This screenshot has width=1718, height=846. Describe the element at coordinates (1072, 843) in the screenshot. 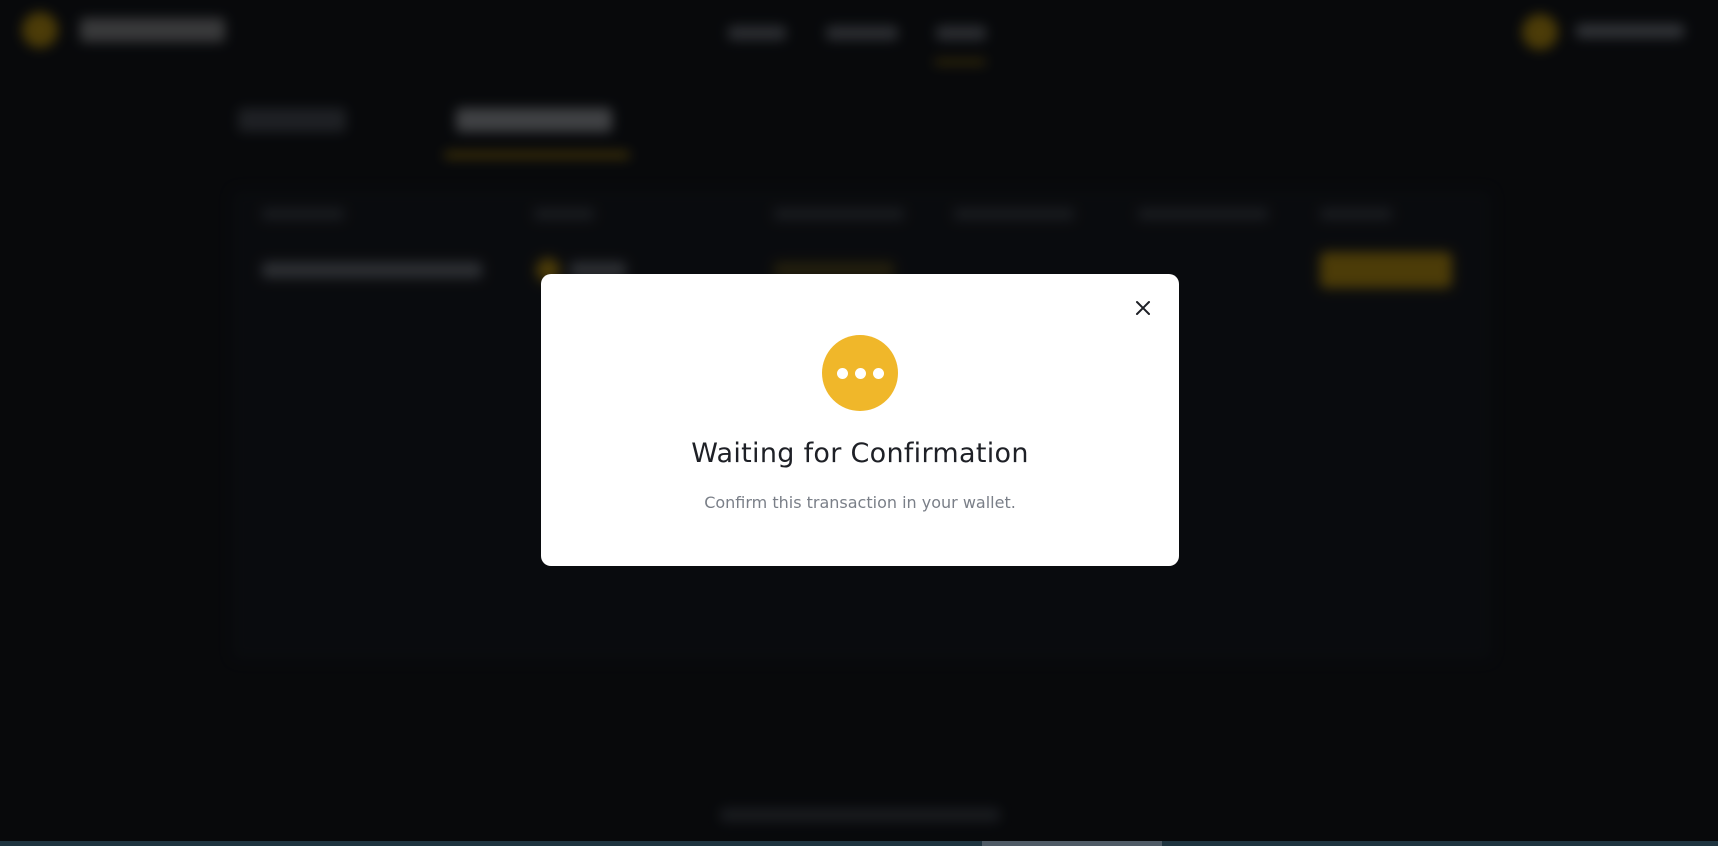

I see `horizontal-scrollbar-thumb` at that location.